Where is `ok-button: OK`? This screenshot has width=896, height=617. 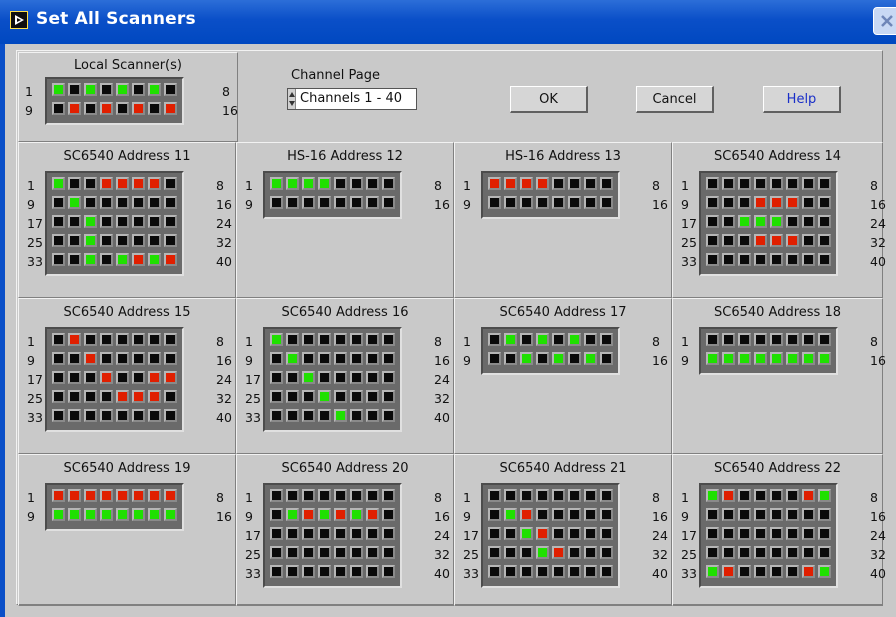
ok-button: OK is located at coordinates (549, 99).